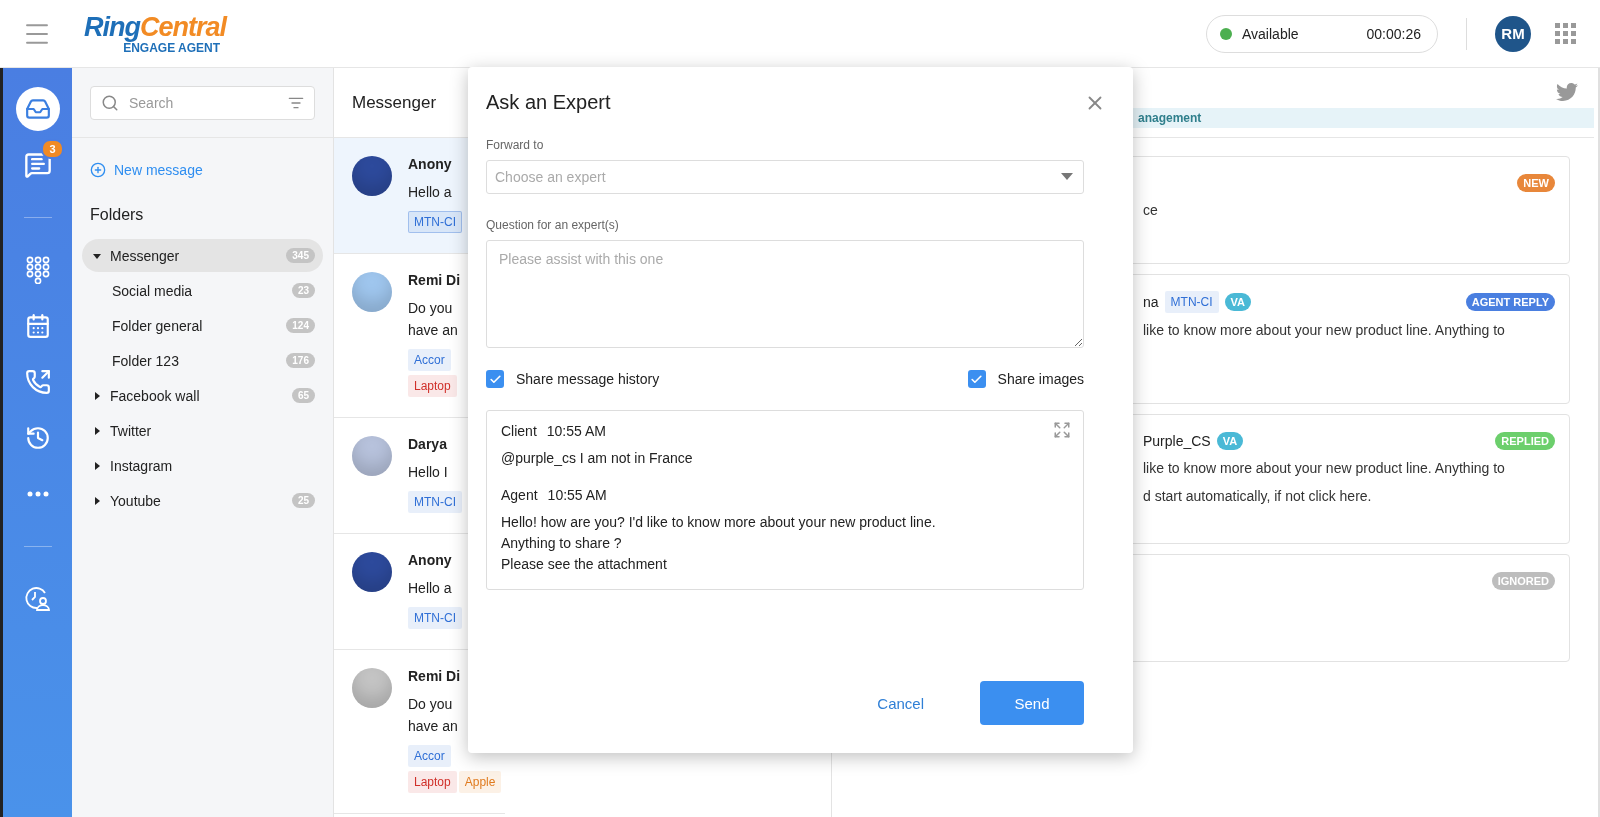  What do you see at coordinates (153, 290) in the screenshot?
I see `folder-label: Social media` at bounding box center [153, 290].